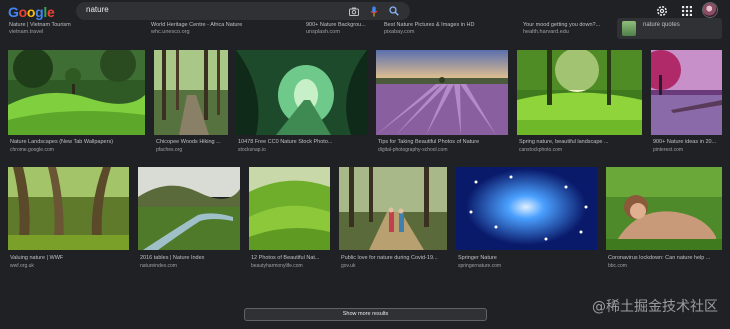  I want to click on result-source: pinterest.com, so click(687, 150).